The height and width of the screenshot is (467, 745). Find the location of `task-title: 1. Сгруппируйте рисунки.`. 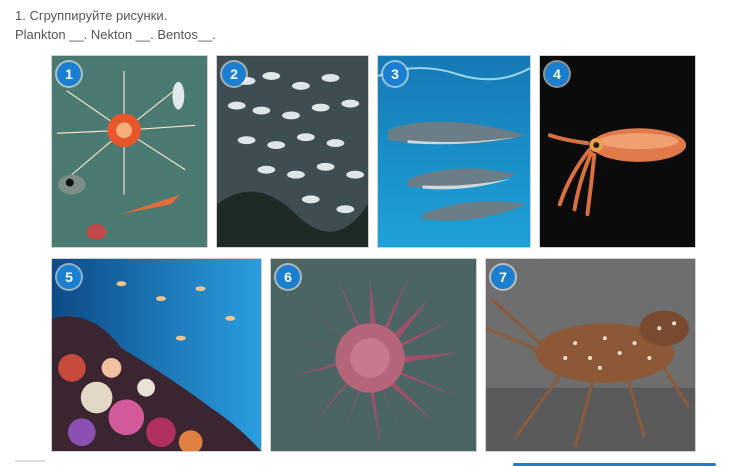

task-title: 1. Сгруппируйте рисунки. is located at coordinates (91, 15).